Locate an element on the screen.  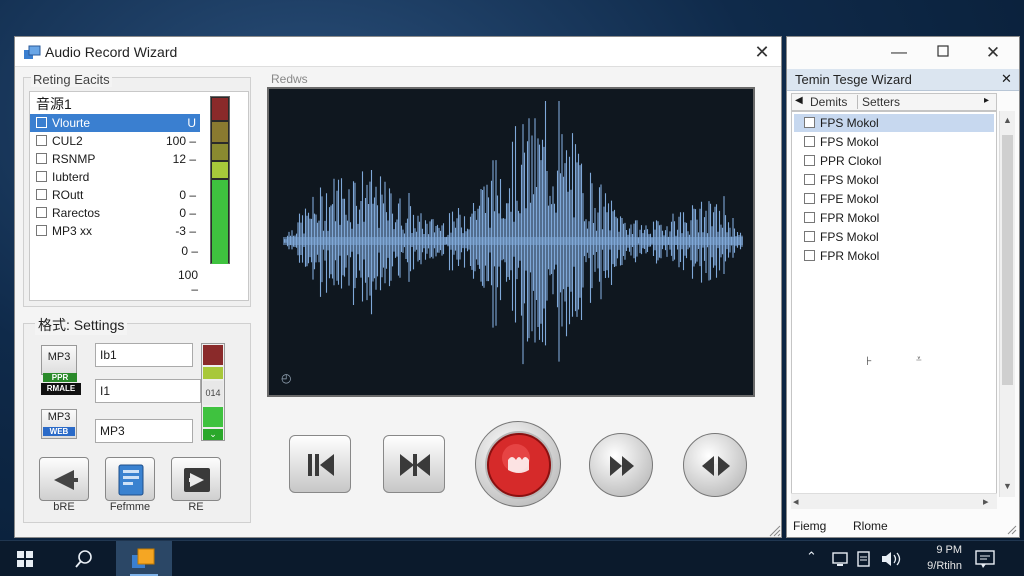
tab-scroll-right-icon: ▸ is located at coordinates (986, 100).